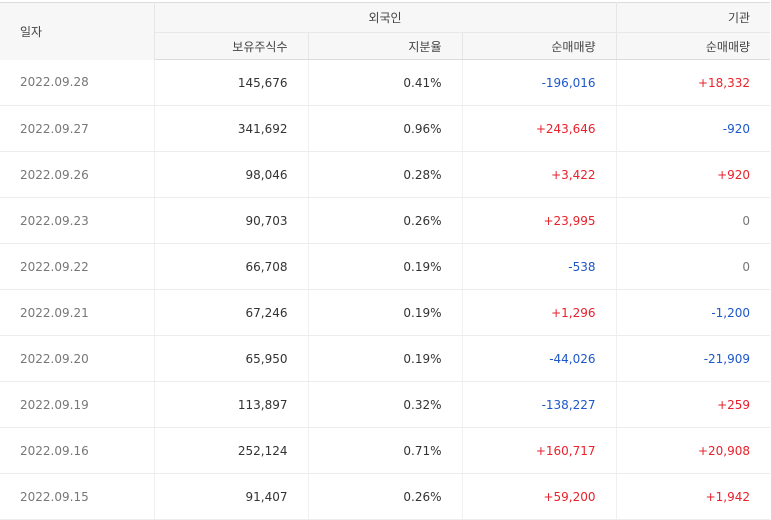 This screenshot has width=771, height=520. I want to click on table-row: 2022.09.19 113,897 0.32% -138,227 +259, so click(385, 404).